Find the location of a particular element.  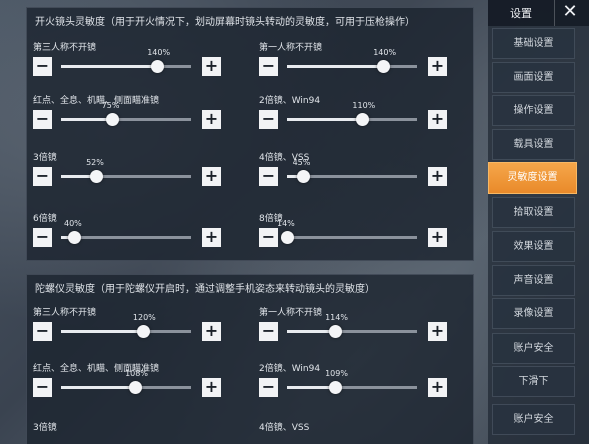

fire-slider-0-label: 第三人称不开镜 is located at coordinates (65, 48).